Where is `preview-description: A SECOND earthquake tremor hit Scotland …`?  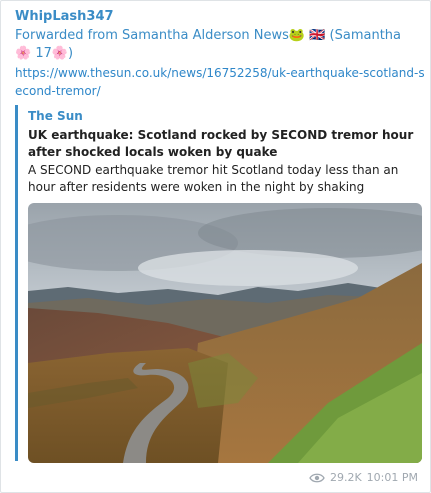 preview-description: A SECOND earthquake tremor hit Scotland … is located at coordinates (213, 178).